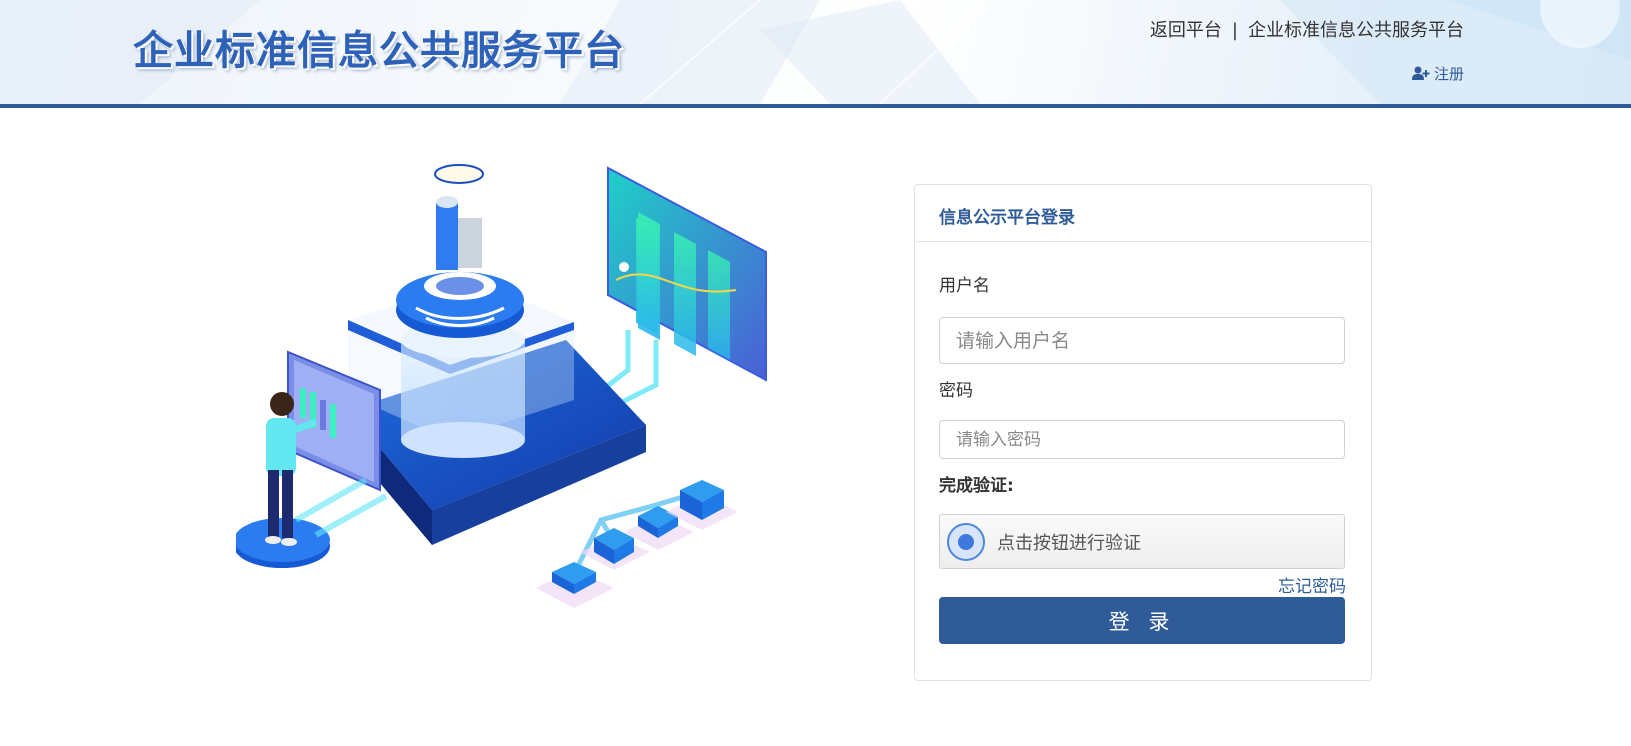 The image size is (1631, 746). I want to click on username-input, so click(1142, 340).